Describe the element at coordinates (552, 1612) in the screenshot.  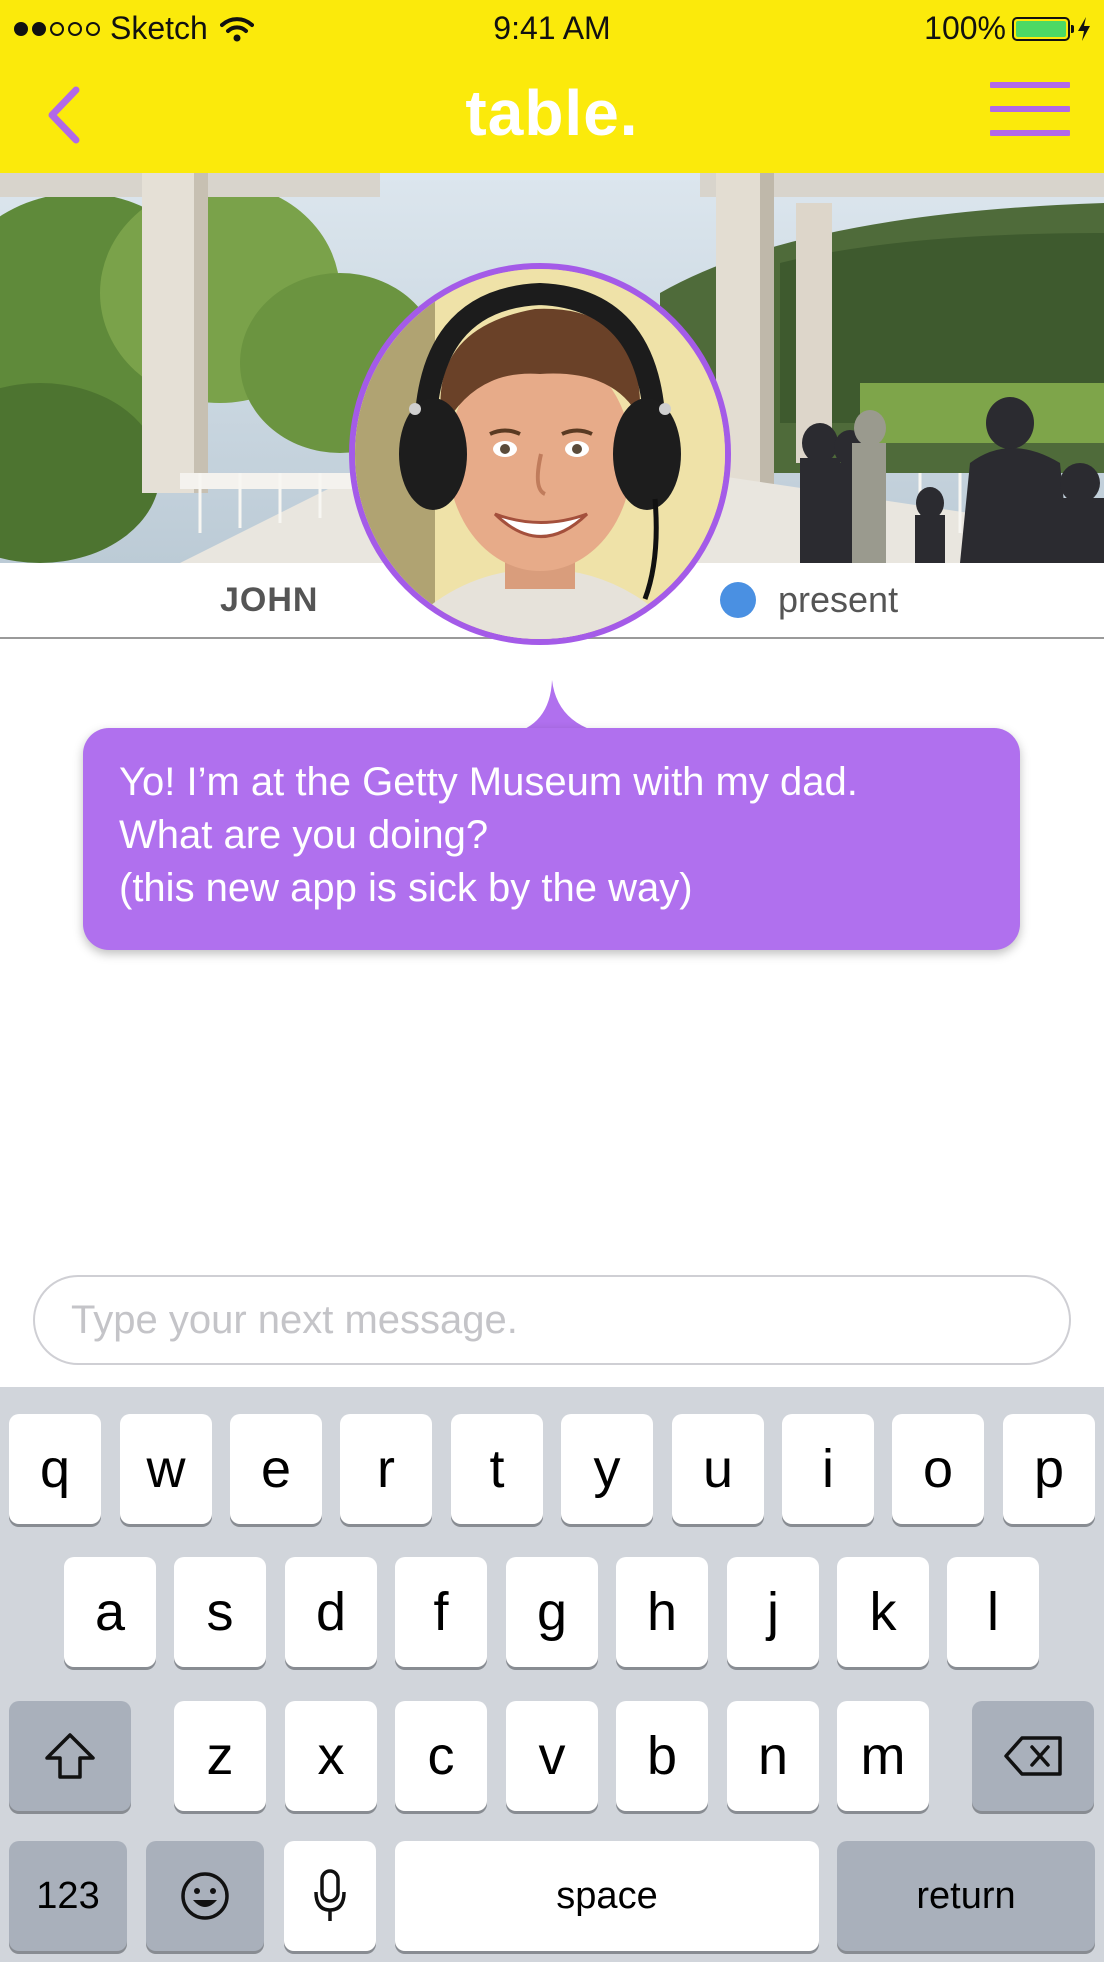
I see `key-g: g` at that location.